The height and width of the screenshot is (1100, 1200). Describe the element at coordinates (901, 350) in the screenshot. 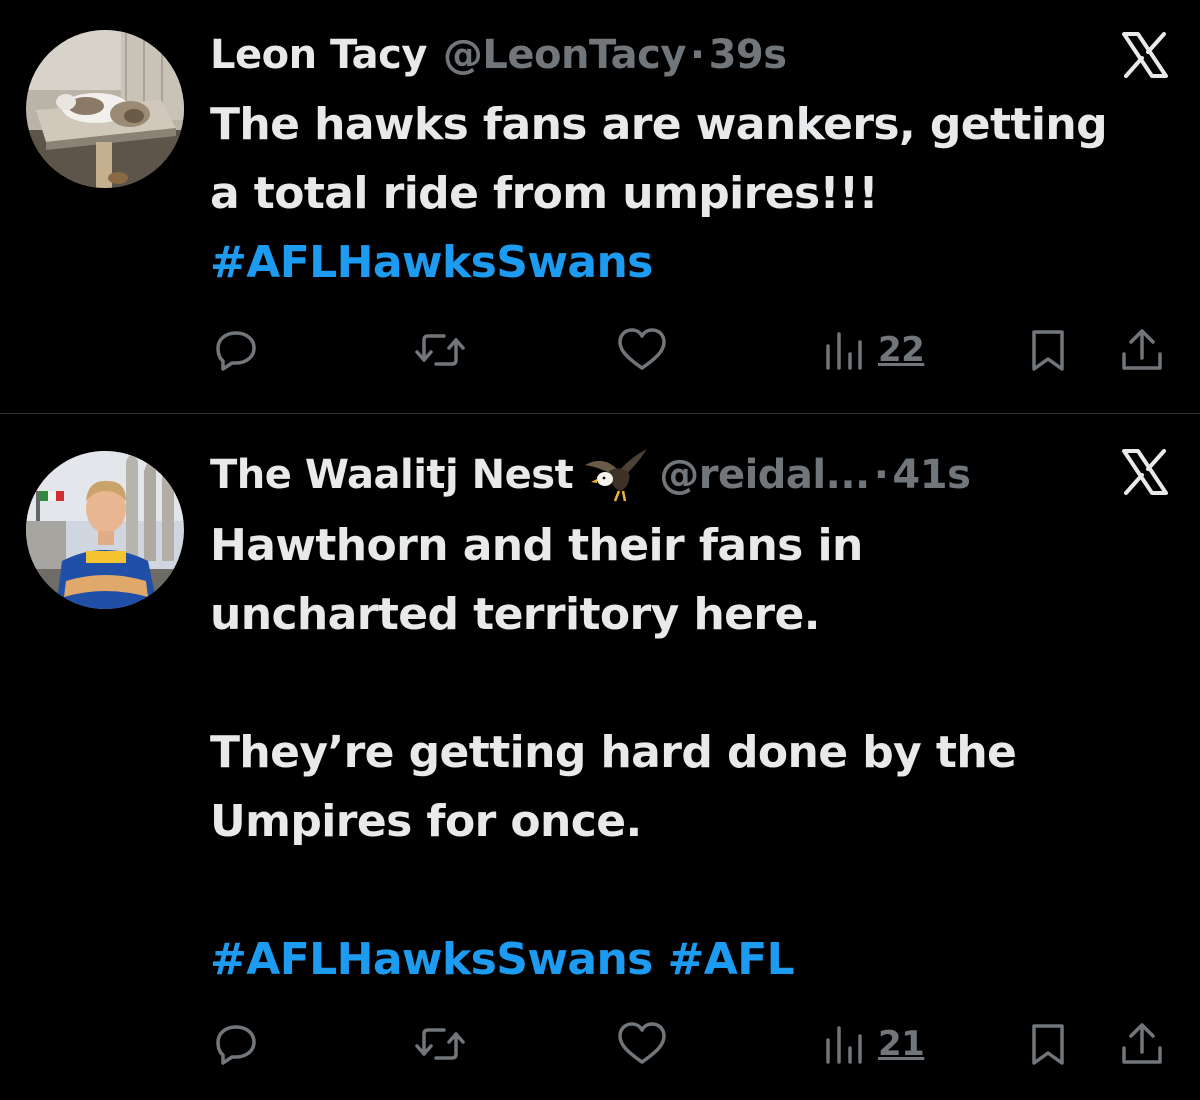

I see `views-count: 22` at that location.